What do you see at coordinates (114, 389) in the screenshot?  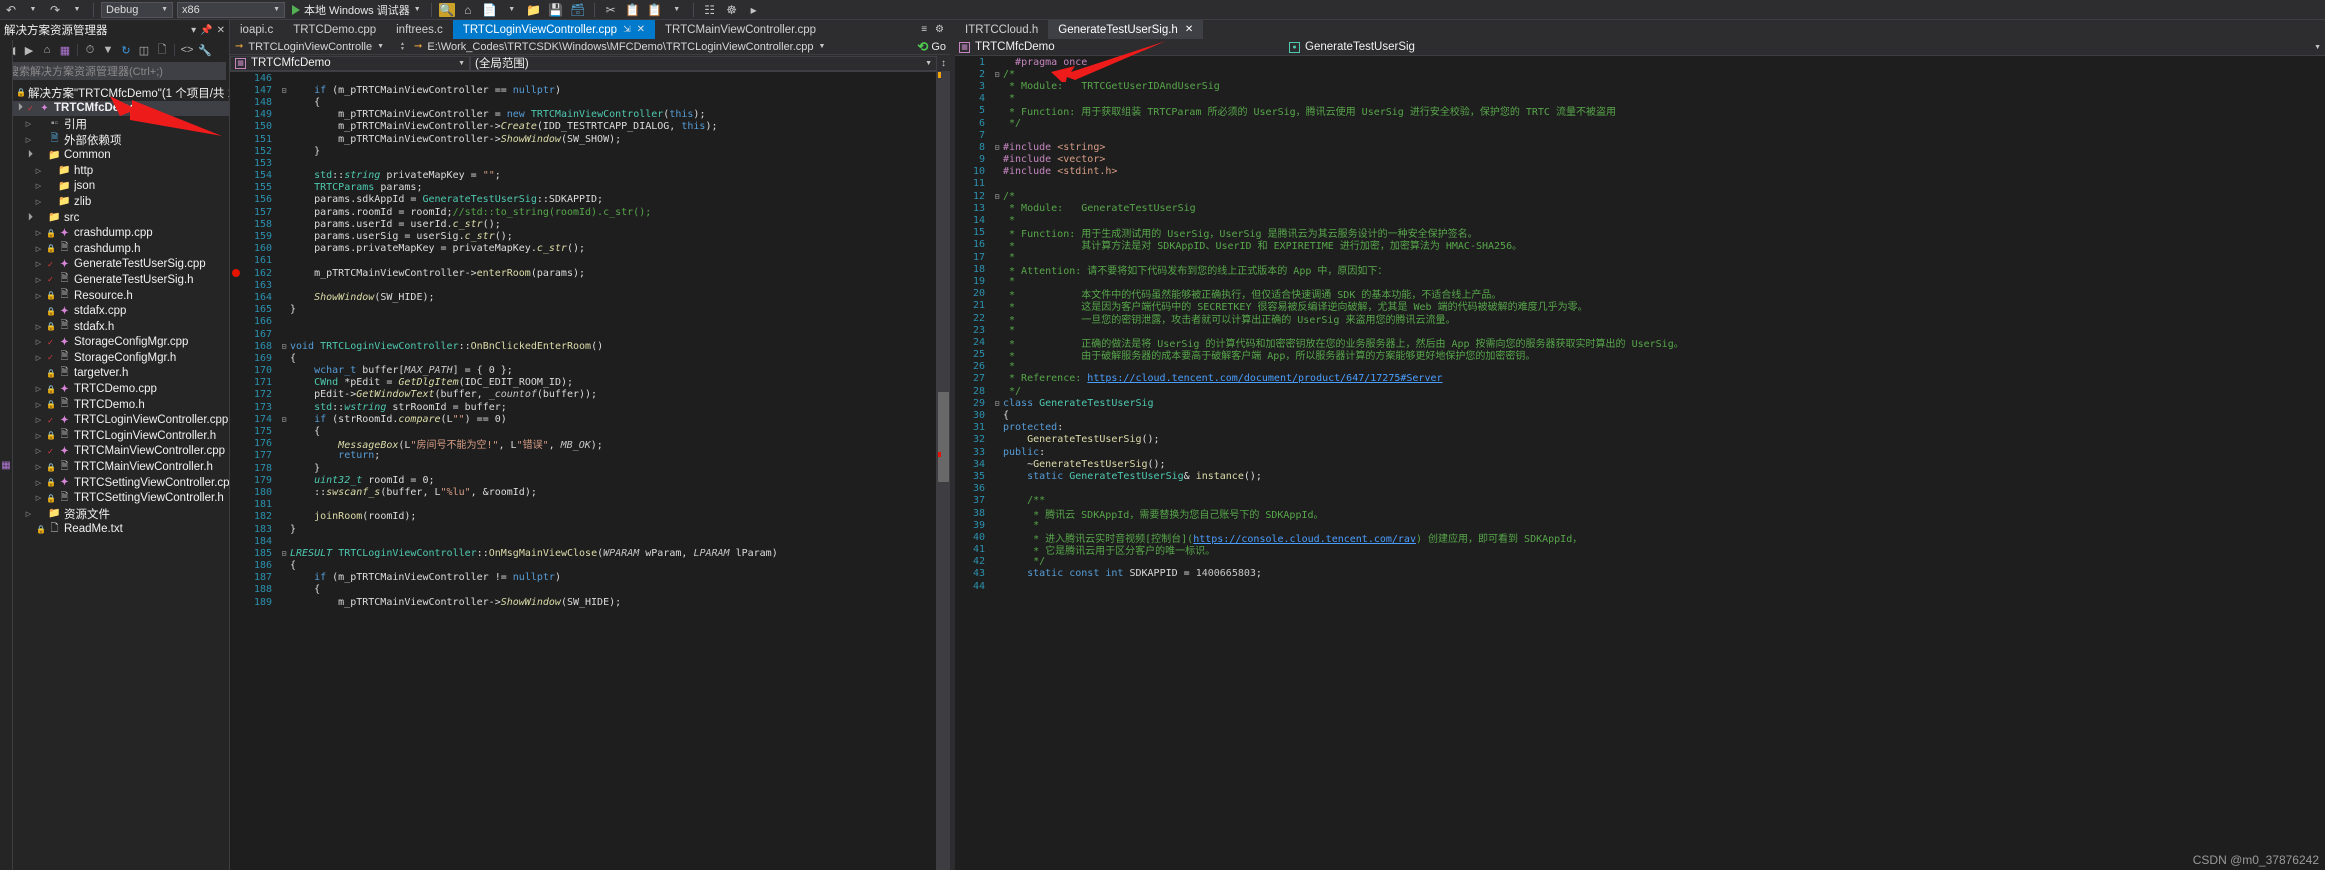 I see `tree-item-trtcdemo-cpp: 🔒 ✦ TRTCDemo.cpp` at bounding box center [114, 389].